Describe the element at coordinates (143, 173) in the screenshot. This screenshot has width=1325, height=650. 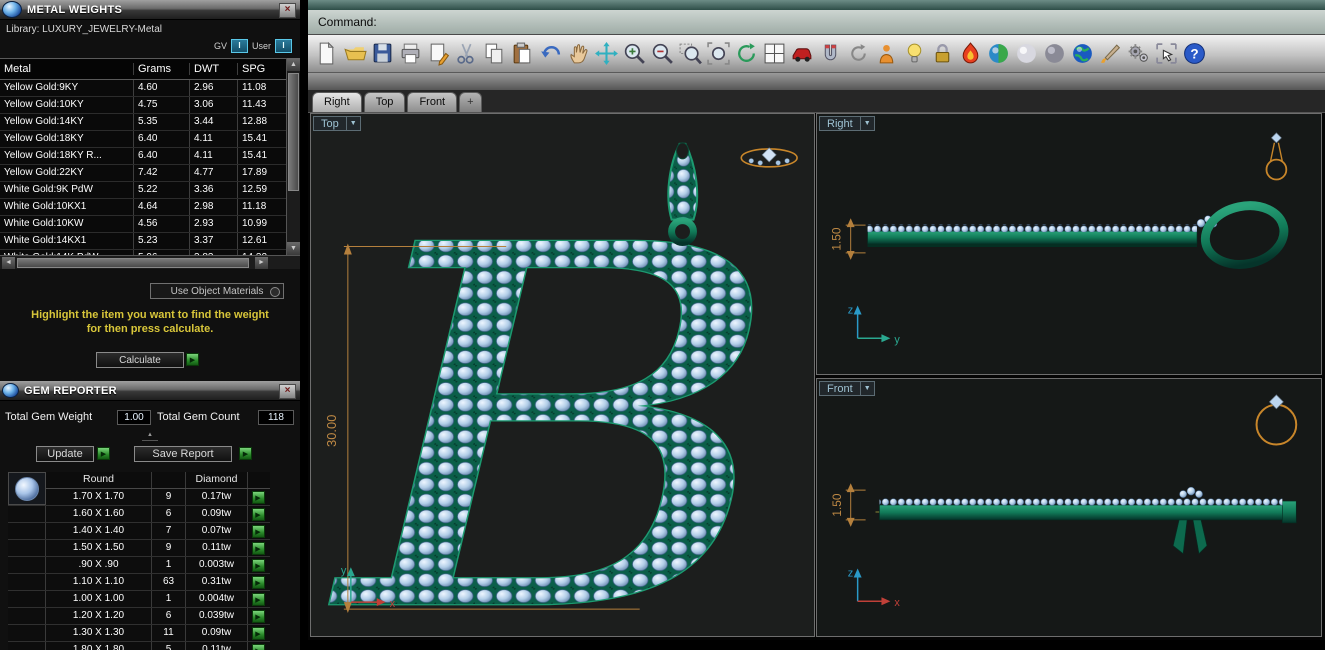
I see `metal-table-row: Yellow Gold:22KY 7.42 4.77 17.89` at that location.